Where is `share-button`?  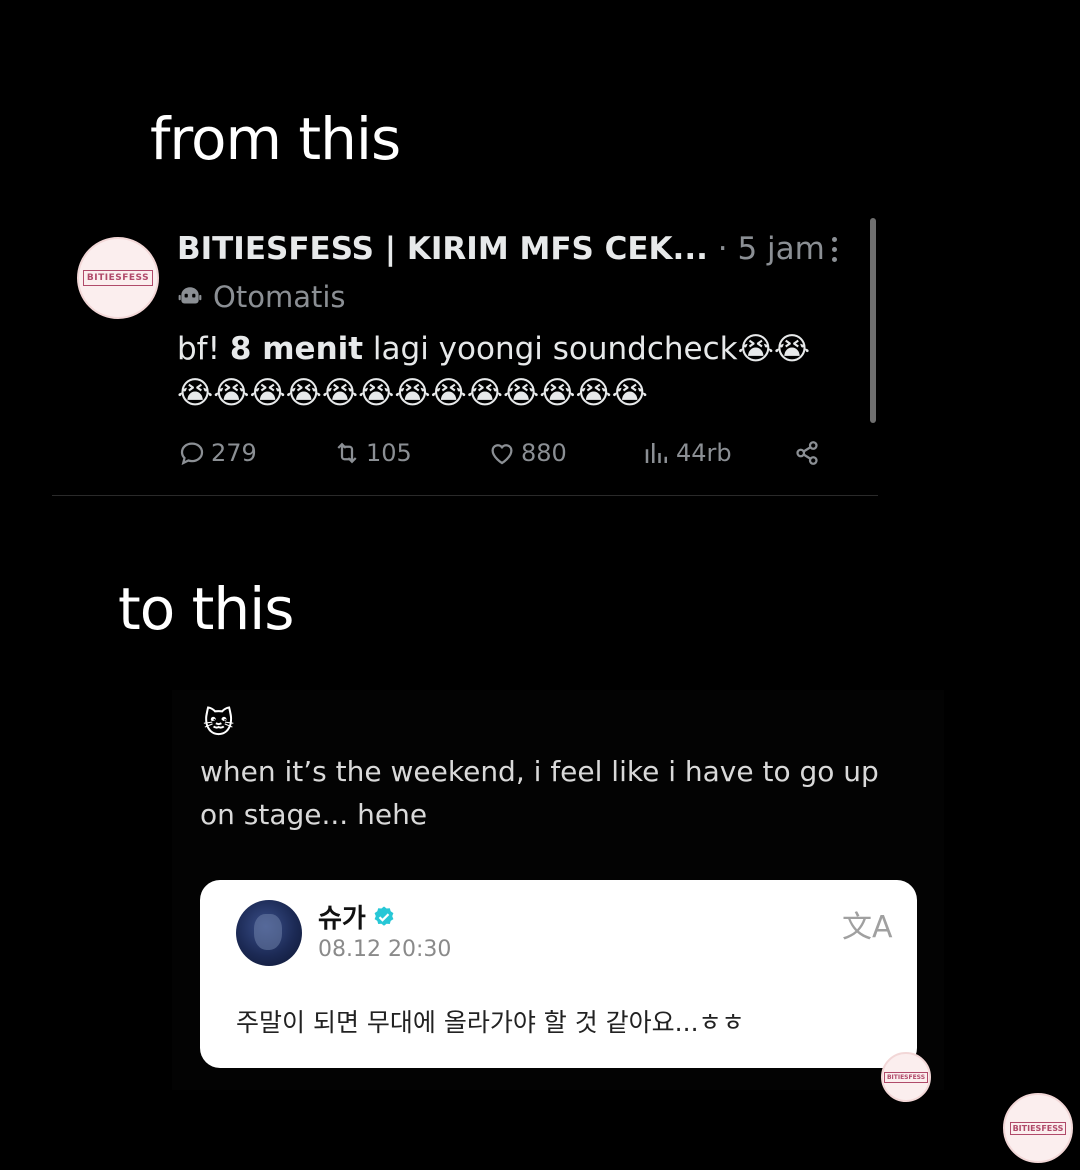
share-button is located at coordinates (807, 453).